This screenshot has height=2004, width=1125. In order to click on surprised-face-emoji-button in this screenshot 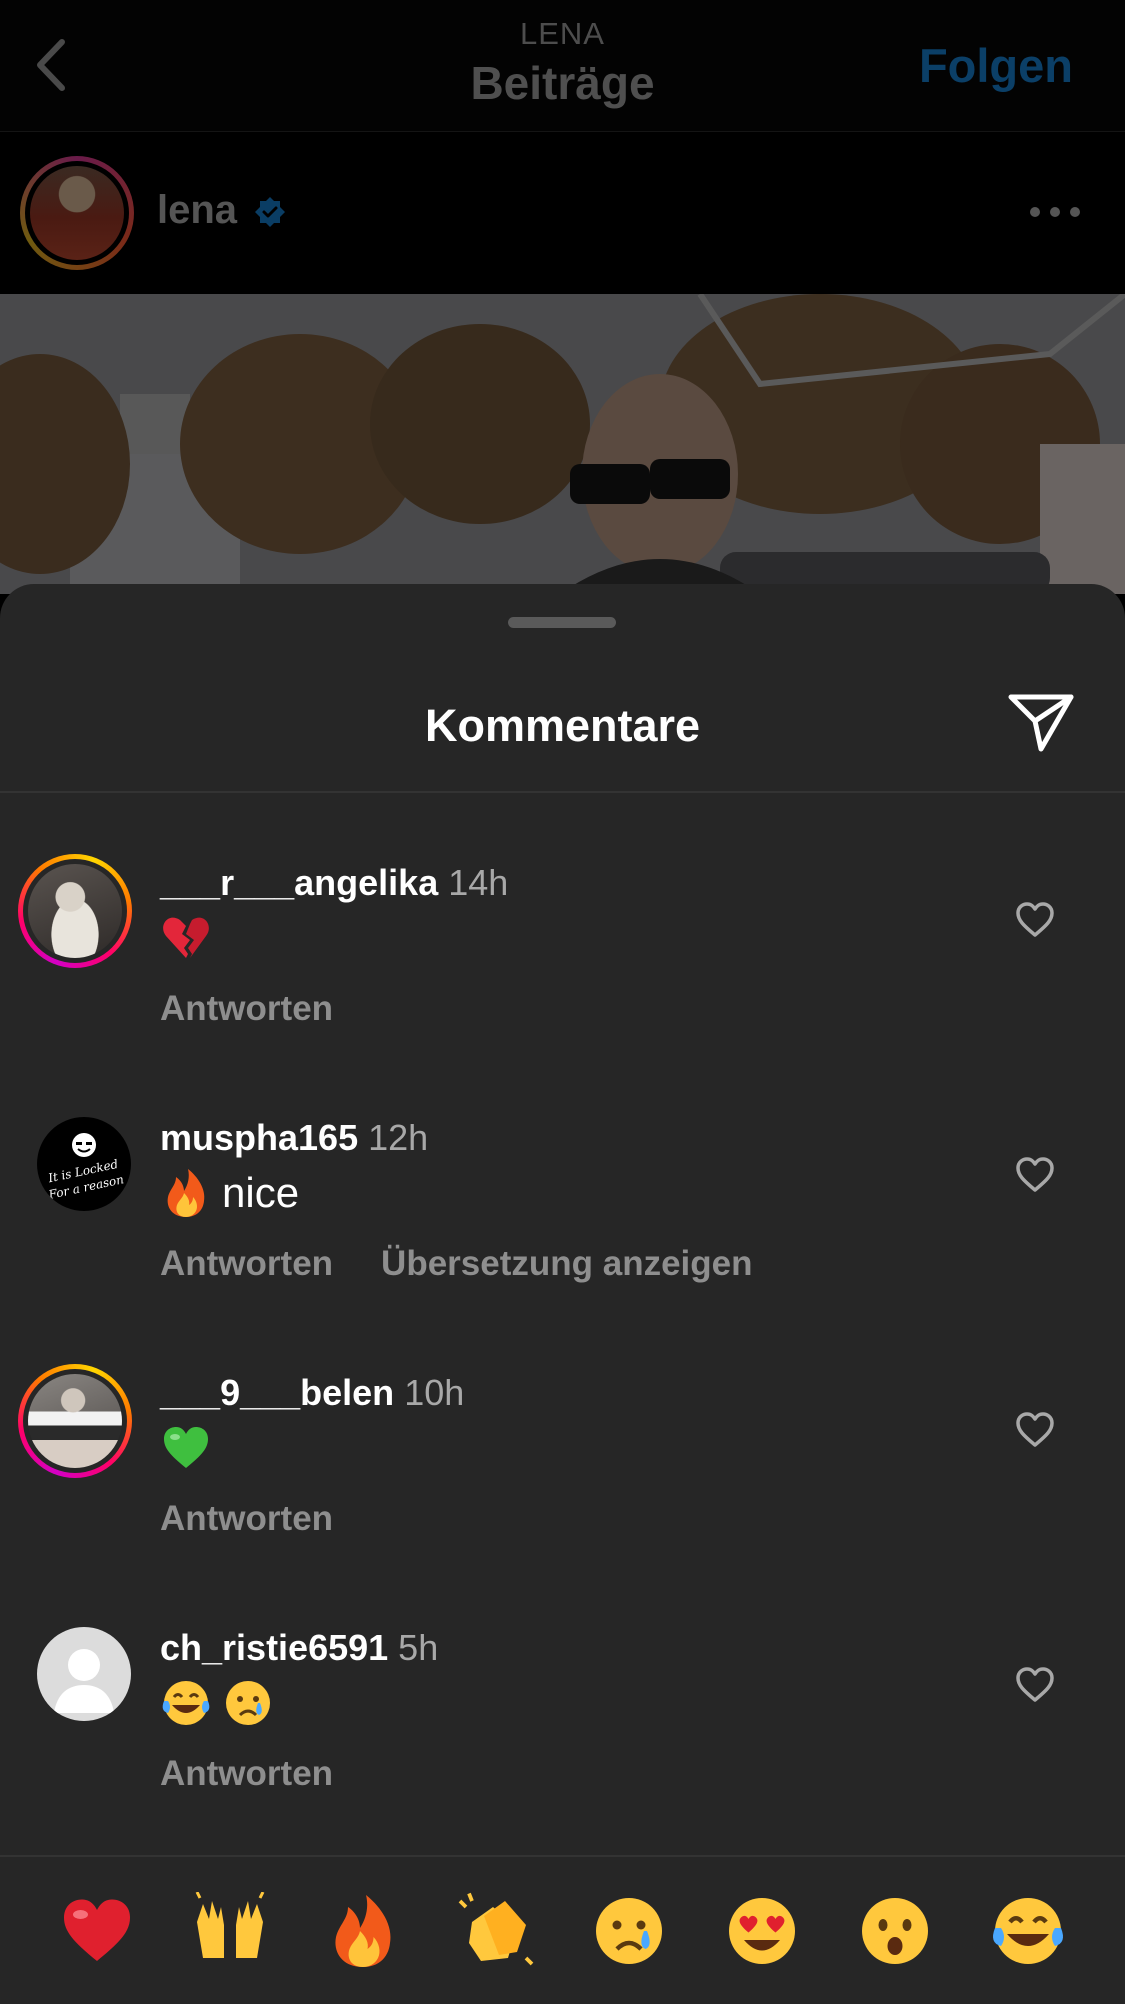, I will do `click(895, 1931)`.